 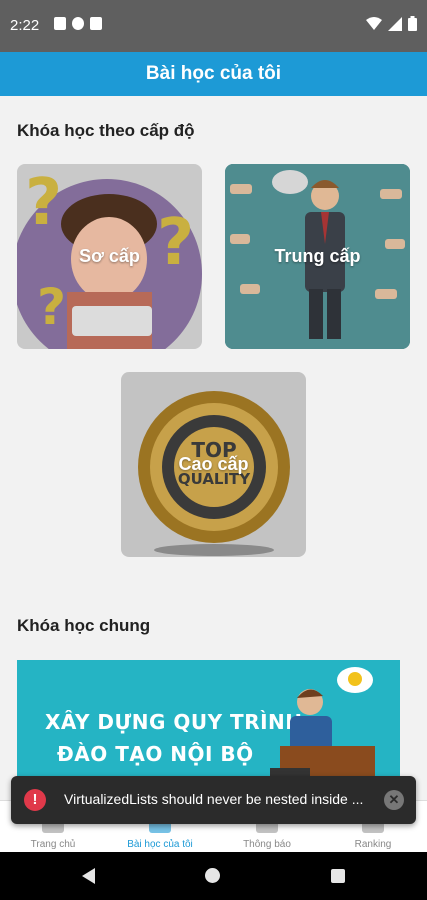 I want to click on a-notification-icon, so click(x=60, y=23).